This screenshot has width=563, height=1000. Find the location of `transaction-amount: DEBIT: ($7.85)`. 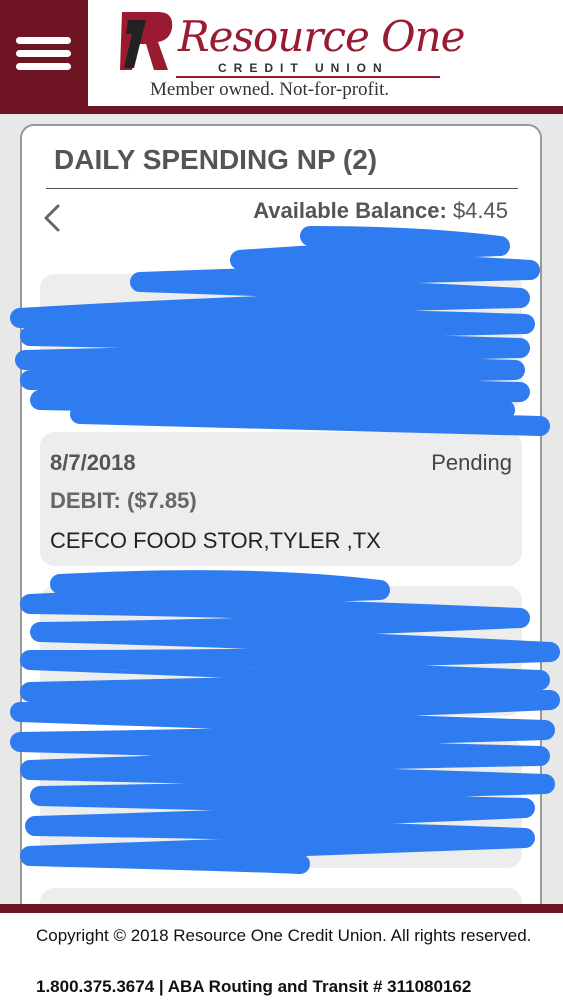

transaction-amount: DEBIT: ($7.85) is located at coordinates (123, 500).